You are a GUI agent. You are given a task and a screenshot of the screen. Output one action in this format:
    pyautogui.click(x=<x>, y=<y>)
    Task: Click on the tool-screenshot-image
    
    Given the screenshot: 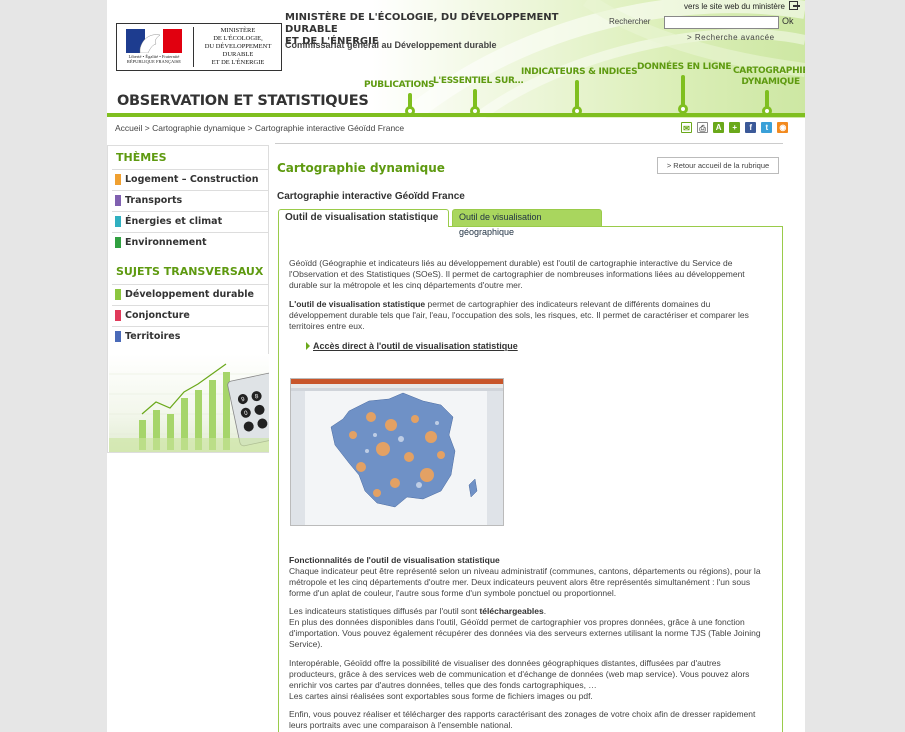 What is the action you would take?
    pyautogui.click(x=397, y=452)
    